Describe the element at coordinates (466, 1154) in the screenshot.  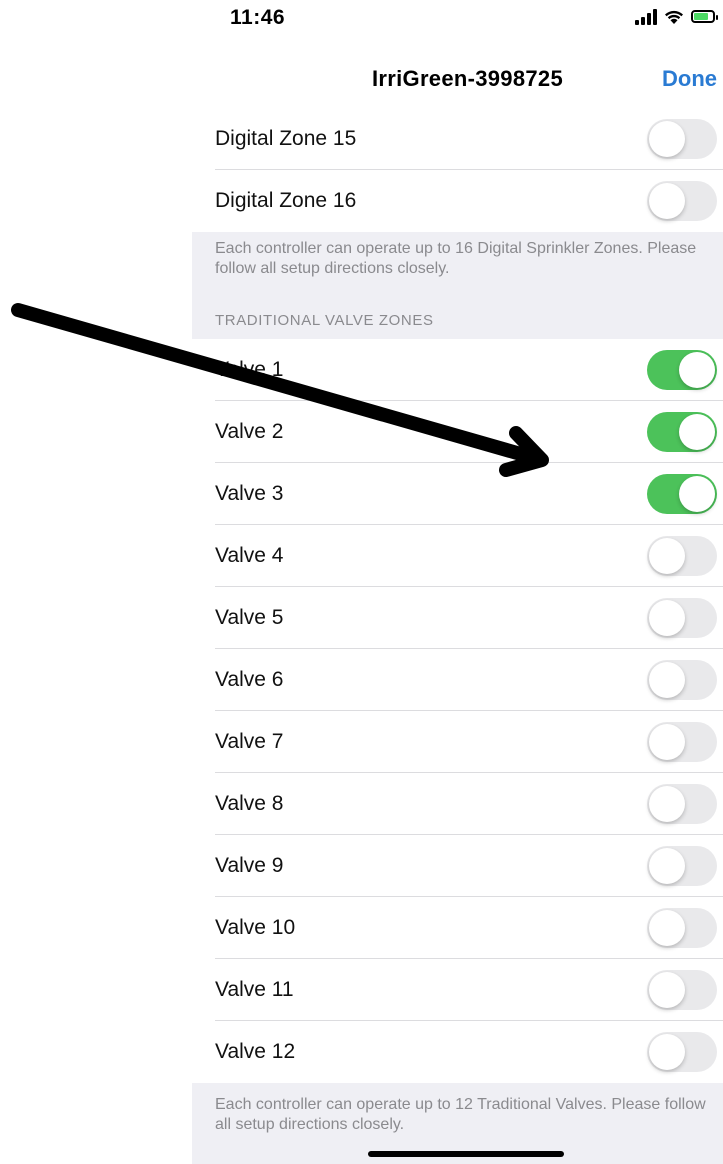
I see `home-indicator` at that location.